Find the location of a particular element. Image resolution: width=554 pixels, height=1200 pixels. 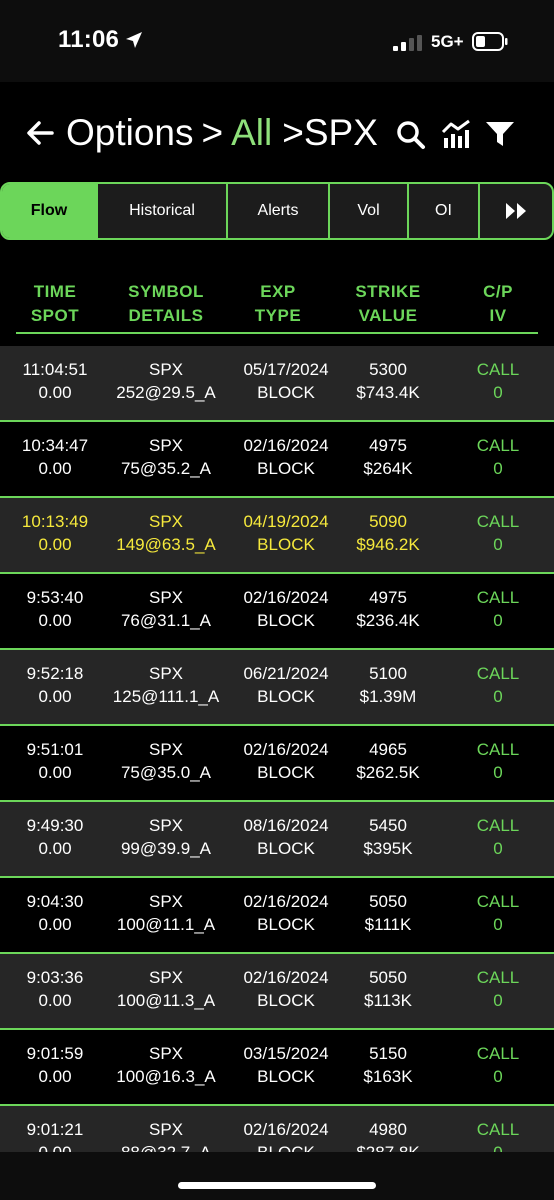

filter-icon is located at coordinates (500, 134).